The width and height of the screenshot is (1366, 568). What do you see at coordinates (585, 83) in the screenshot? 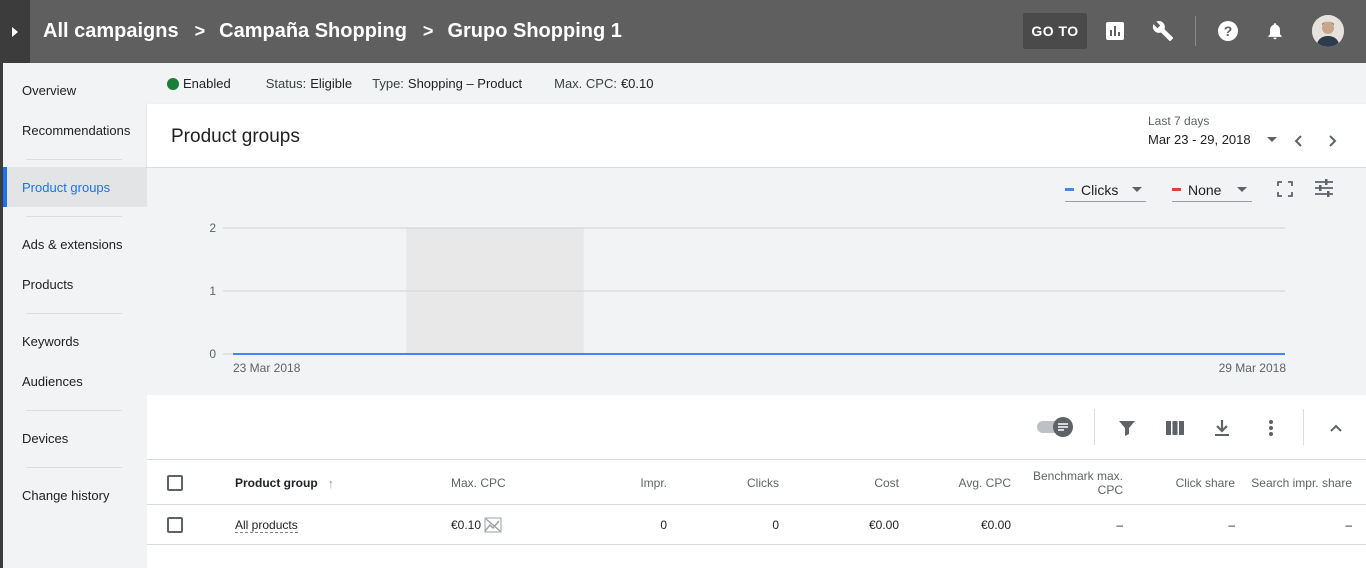
I see `max-cpc-label: Max. CPC:` at bounding box center [585, 83].